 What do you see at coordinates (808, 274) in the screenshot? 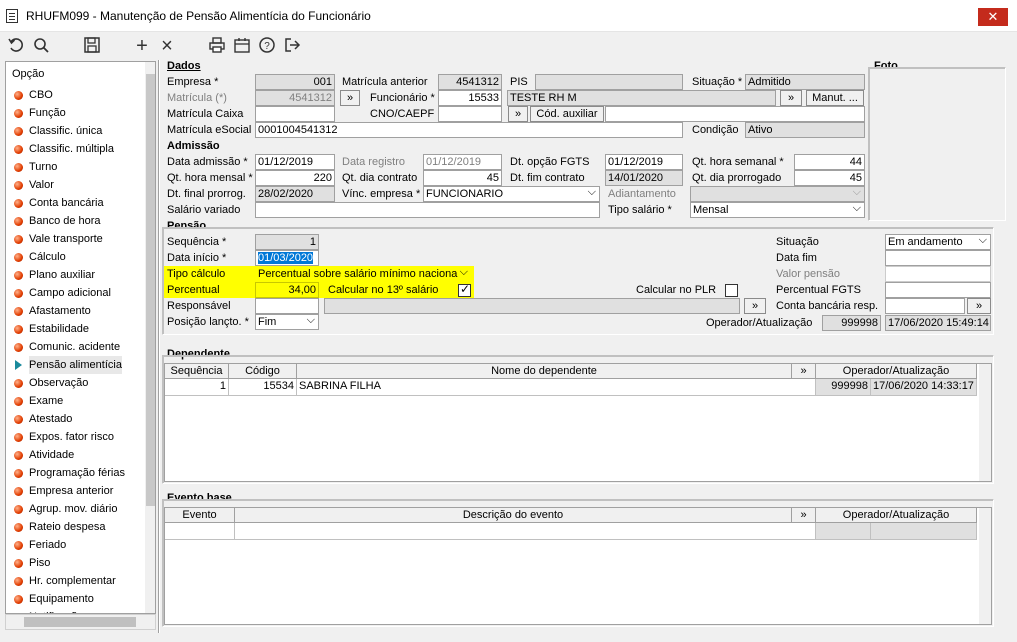
I see `valor-pensao-label: Valor pensão` at bounding box center [808, 274].